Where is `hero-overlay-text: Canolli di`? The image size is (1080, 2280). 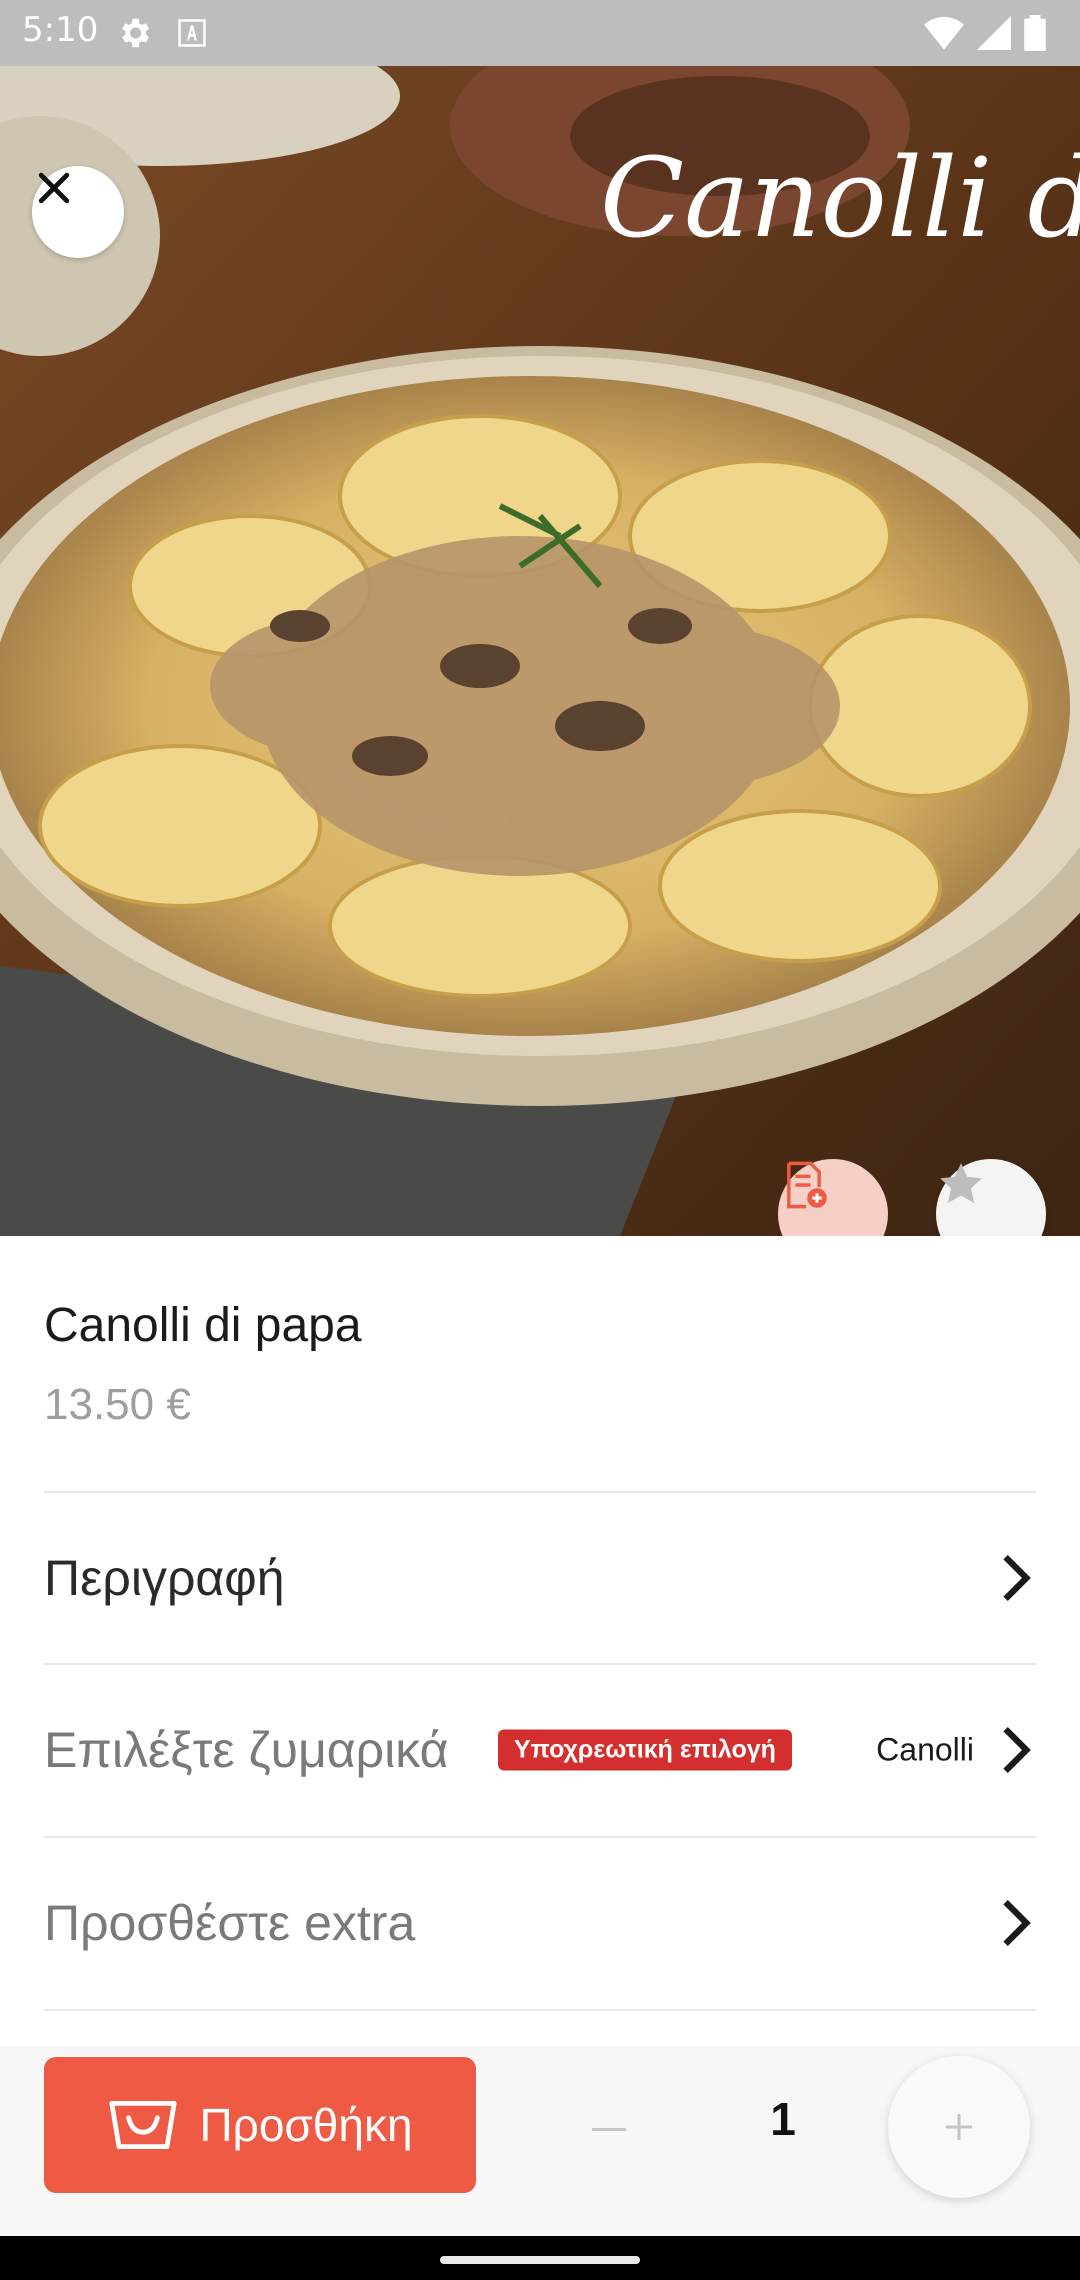
hero-overlay-text: Canolli di is located at coordinates (840, 198).